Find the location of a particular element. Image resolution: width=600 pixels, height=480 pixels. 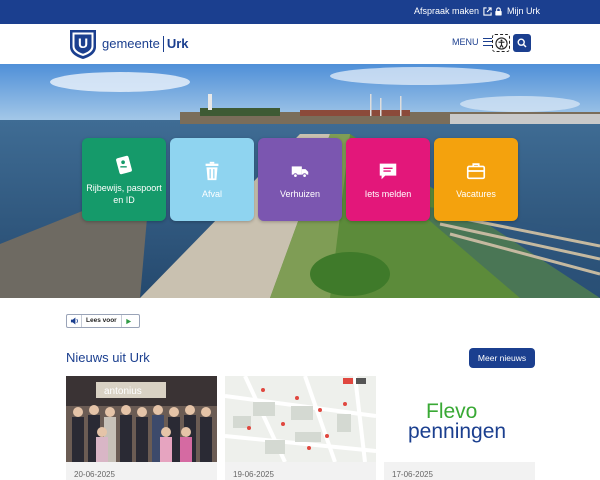

top-bar: Afspraak maken Mijn Urk is located at coordinates (300, 12).